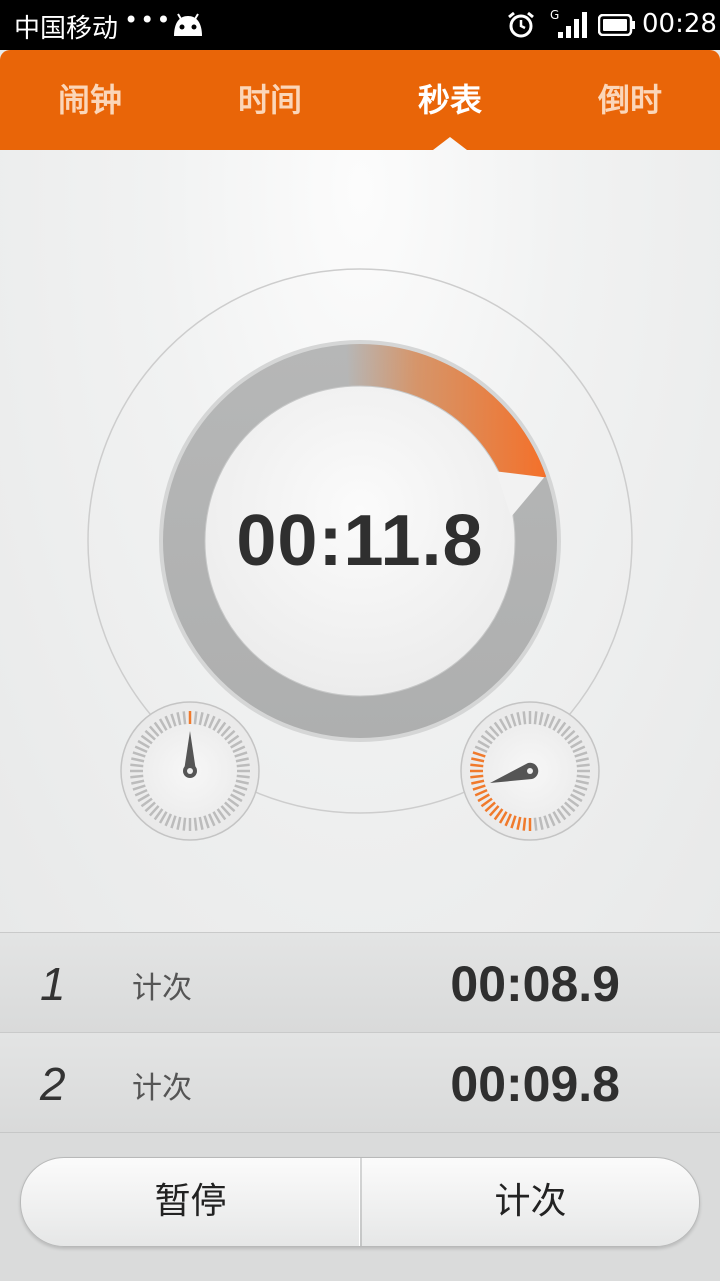 The width and height of the screenshot is (720, 1281). I want to click on android-icon, so click(188, 24).